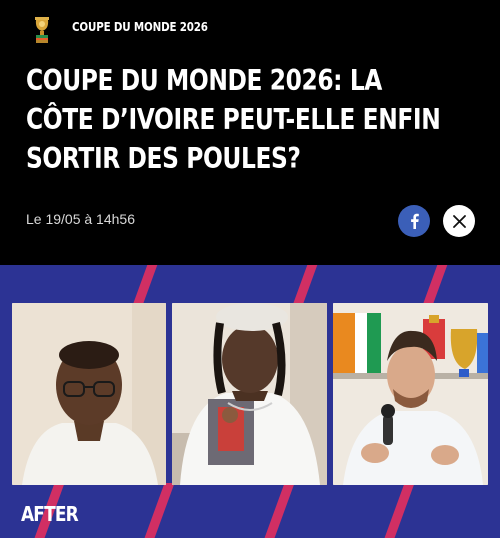 The width and height of the screenshot is (500, 538). I want to click on show-logo: AFTER, so click(50, 514).